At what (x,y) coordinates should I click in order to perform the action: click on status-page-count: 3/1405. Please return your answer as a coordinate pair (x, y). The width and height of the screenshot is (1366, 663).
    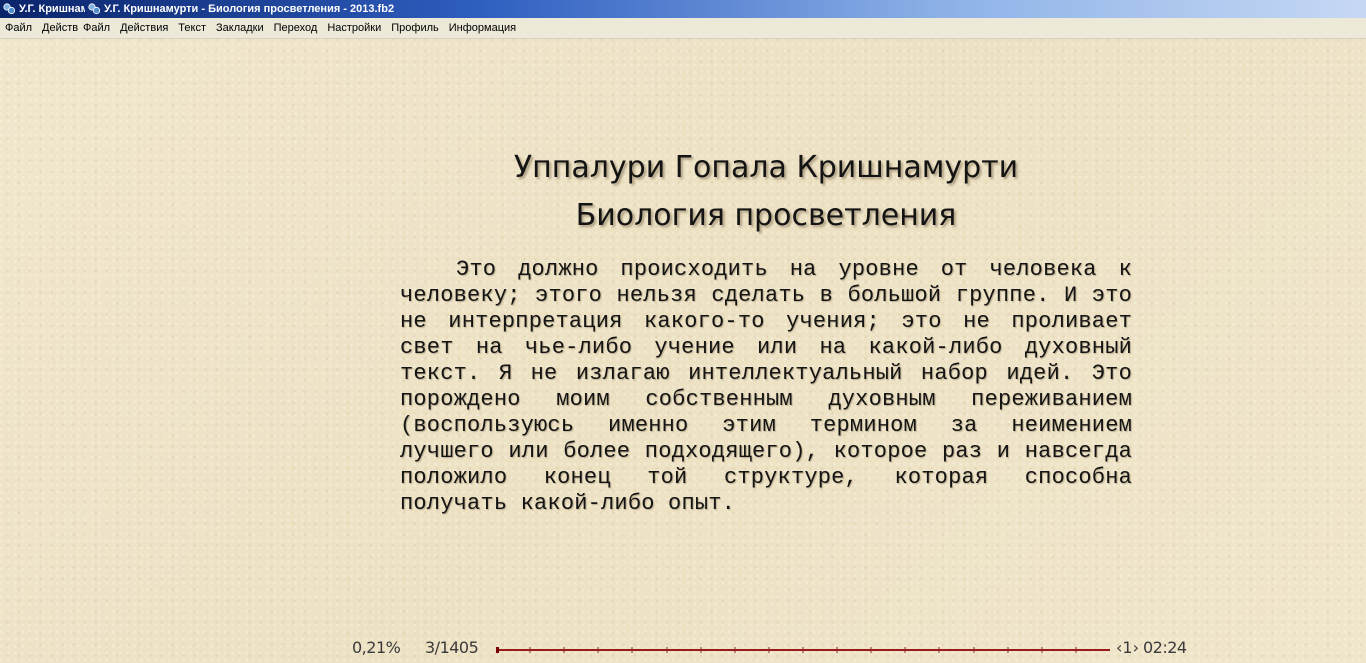
    Looking at the image, I should click on (452, 647).